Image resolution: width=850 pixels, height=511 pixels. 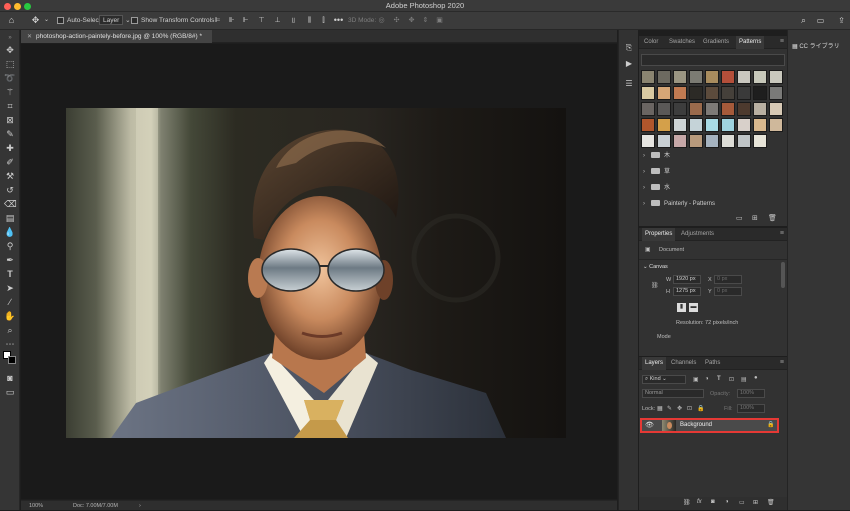 What do you see at coordinates (713, 60) in the screenshot?
I see `pattern-search-input` at bounding box center [713, 60].